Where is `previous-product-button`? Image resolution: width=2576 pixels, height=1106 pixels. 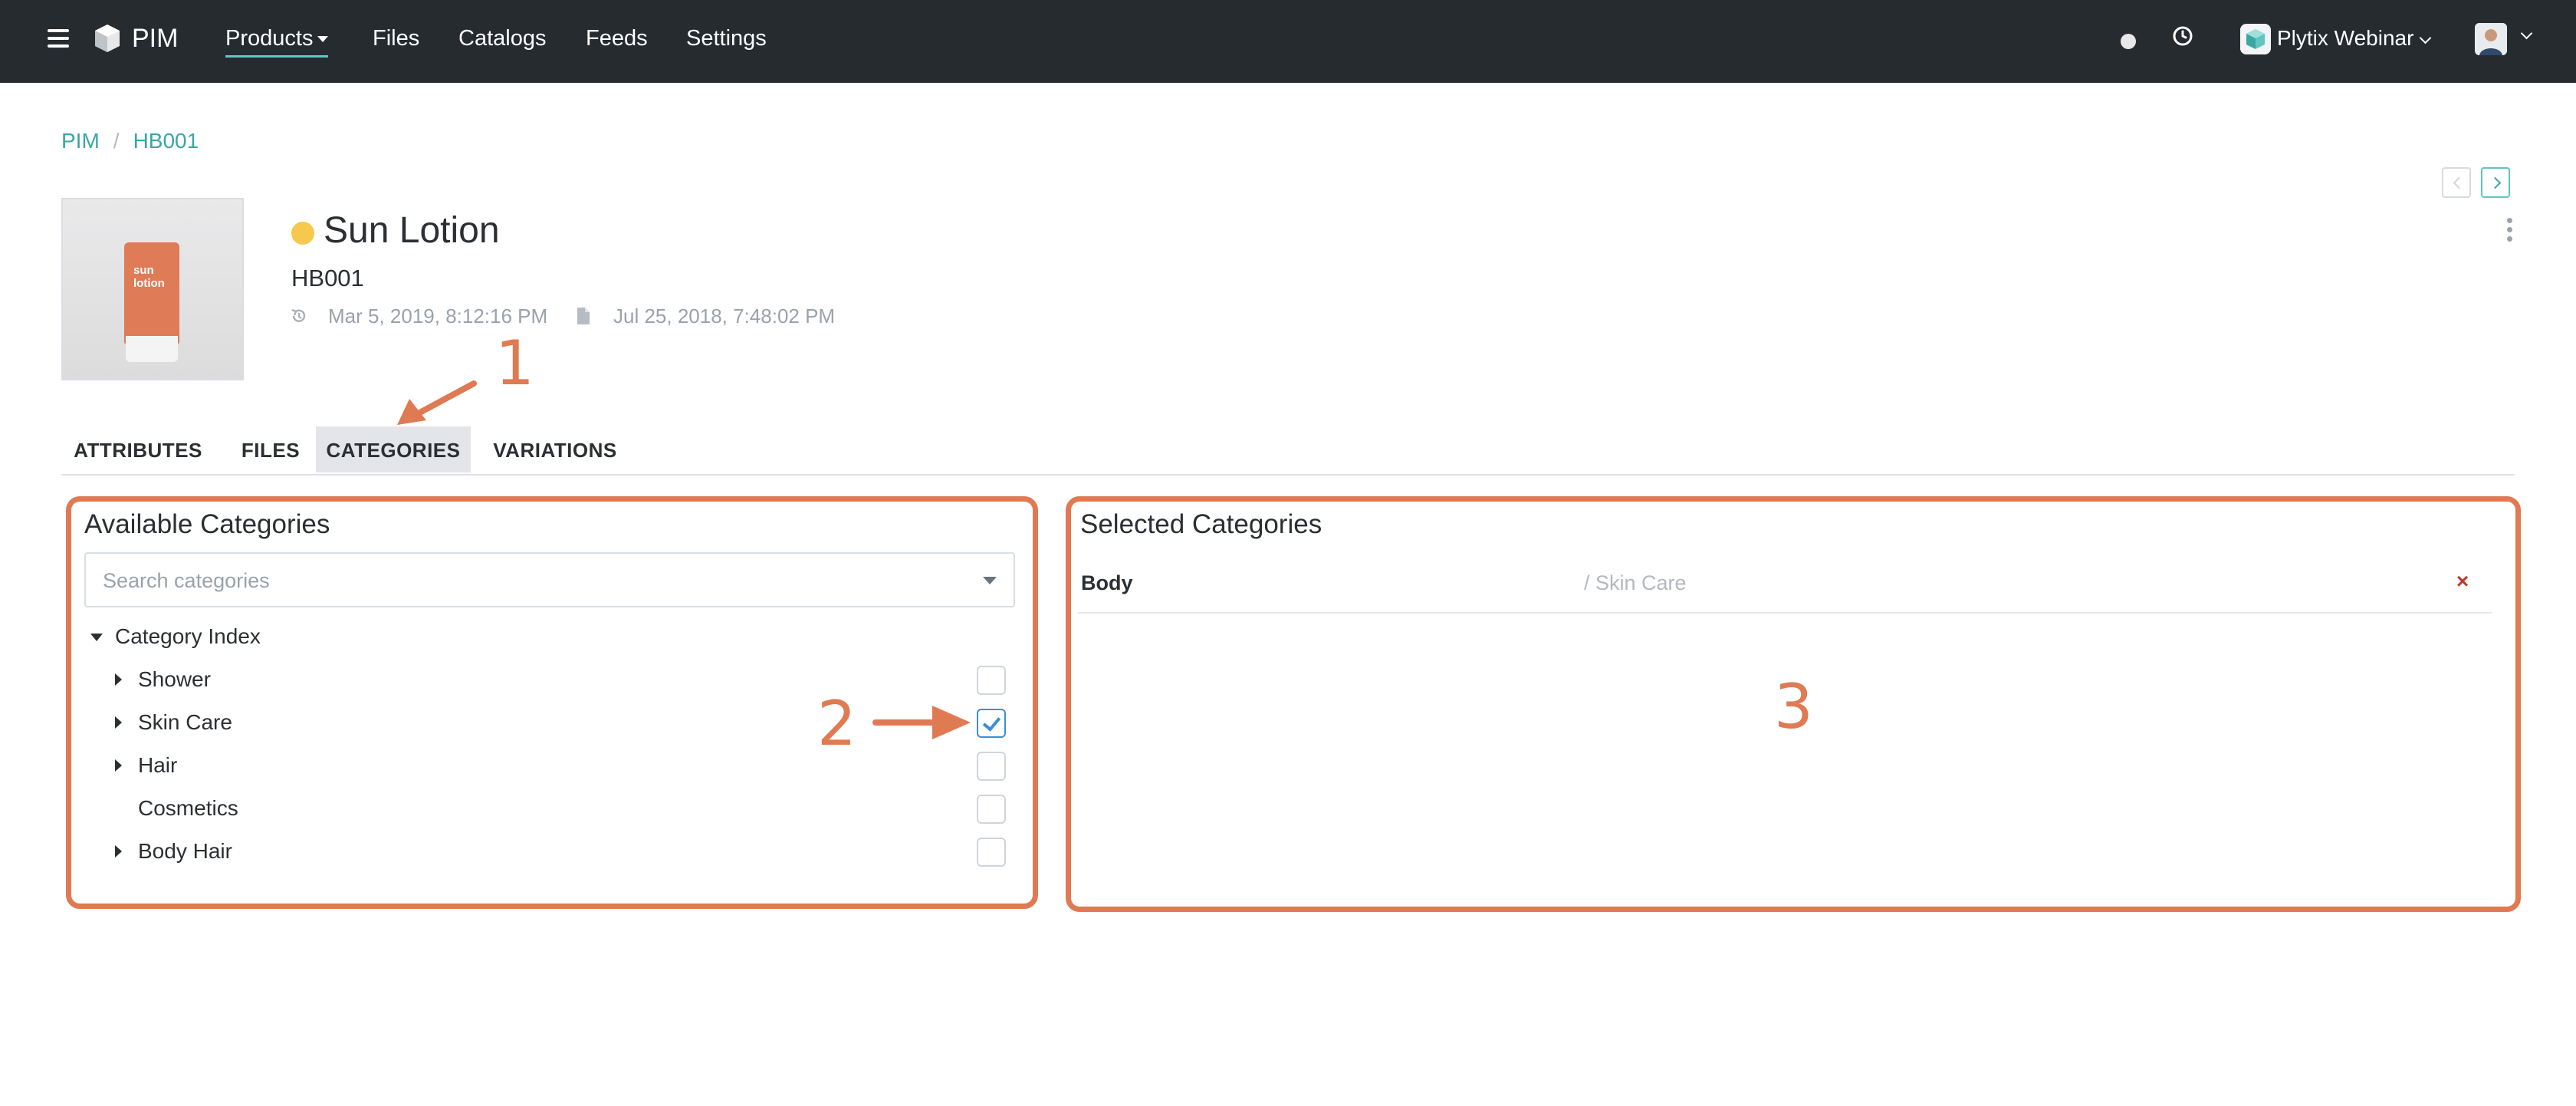 previous-product-button is located at coordinates (2456, 182).